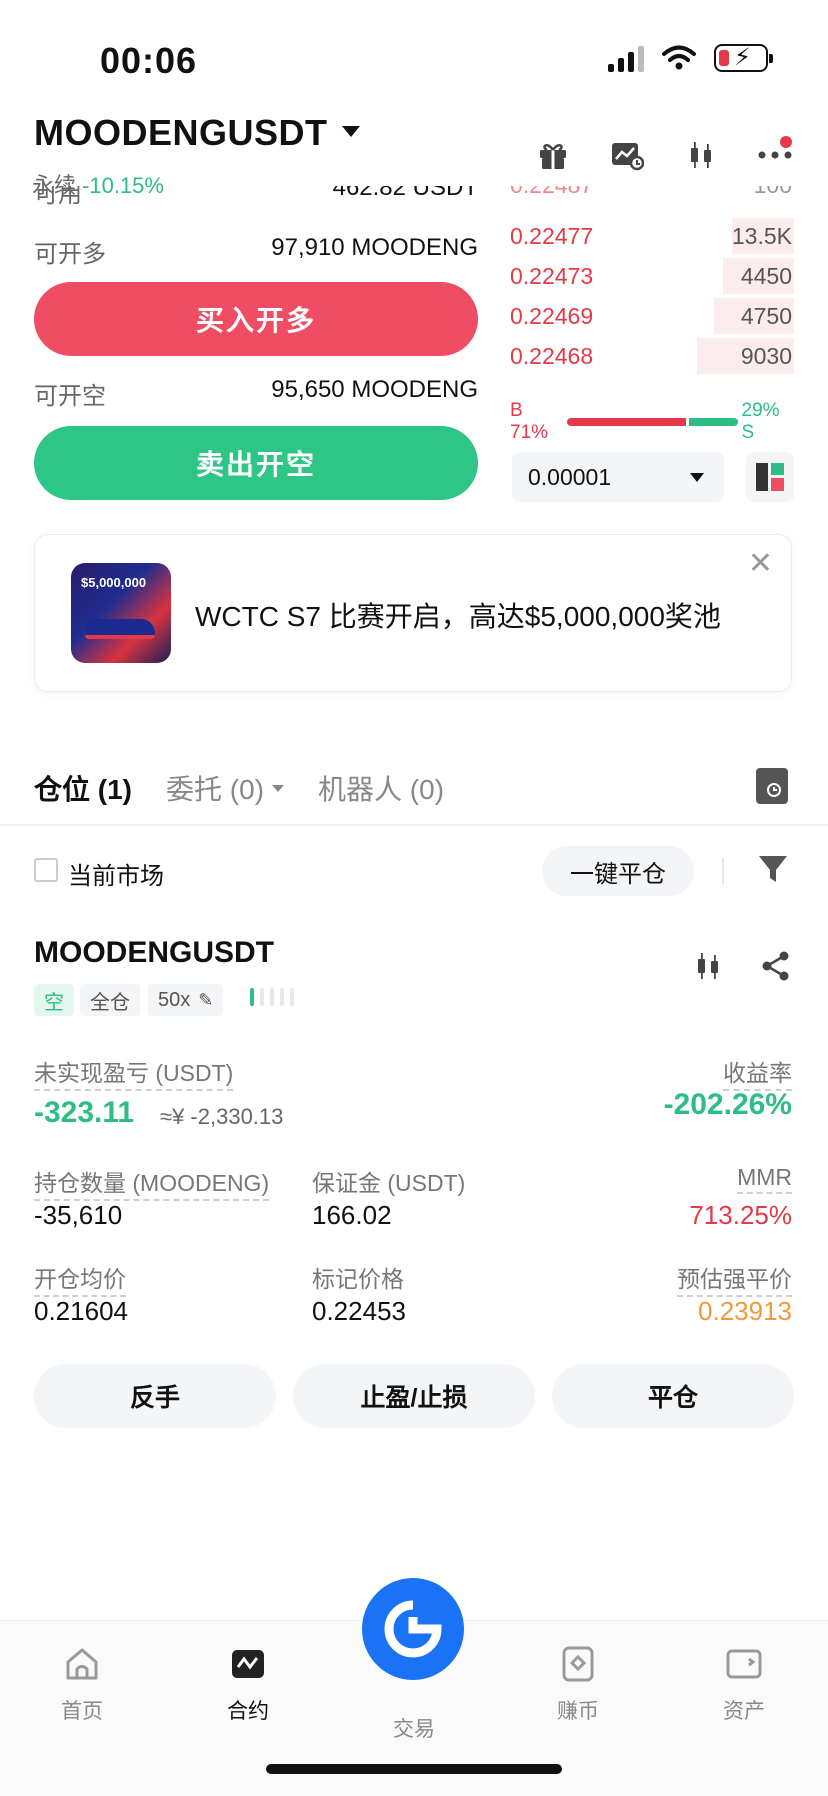  Describe the element at coordinates (58, 197) in the screenshot. I see `available-label: 可用` at that location.